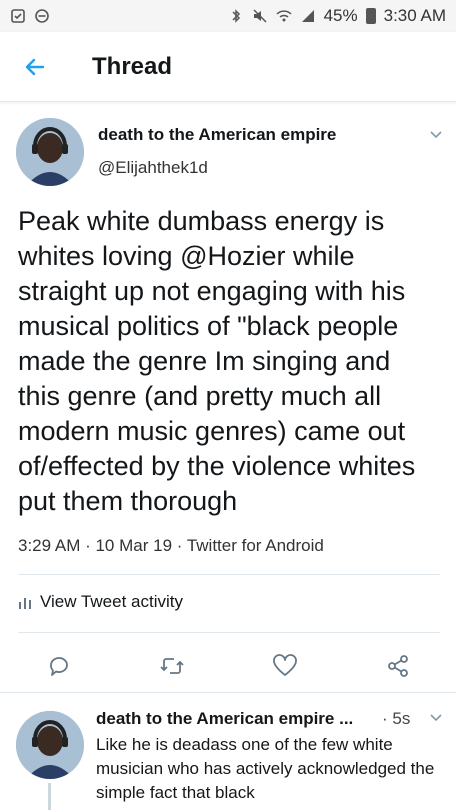 This screenshot has height=810, width=456. What do you see at coordinates (42, 16) in the screenshot?
I see `do-not-disturb-icon` at bounding box center [42, 16].